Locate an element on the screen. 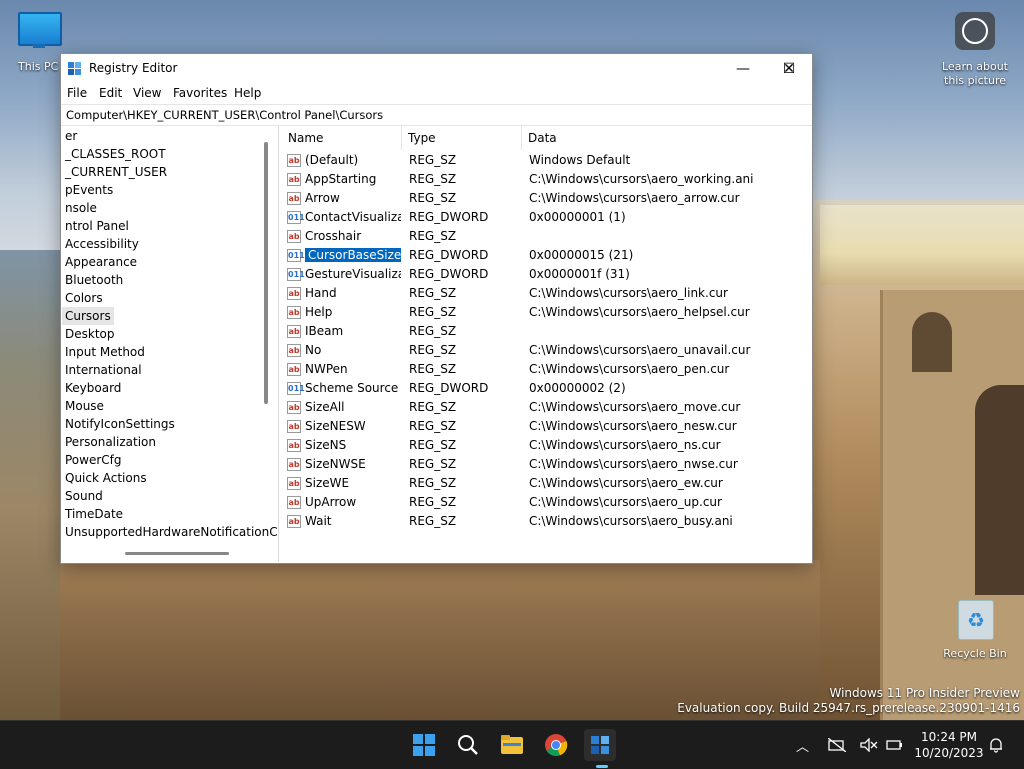 The width and height of the screenshot is (1024, 769). value-name: CursorBaseSize is located at coordinates (353, 255).